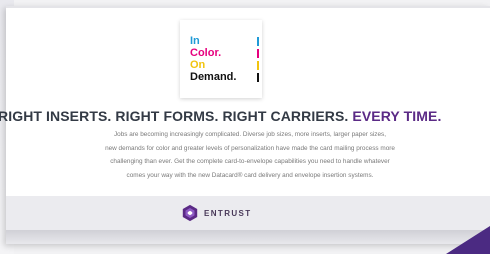  Describe the element at coordinates (248, 7) in the screenshot. I see `page-top-edge` at that location.